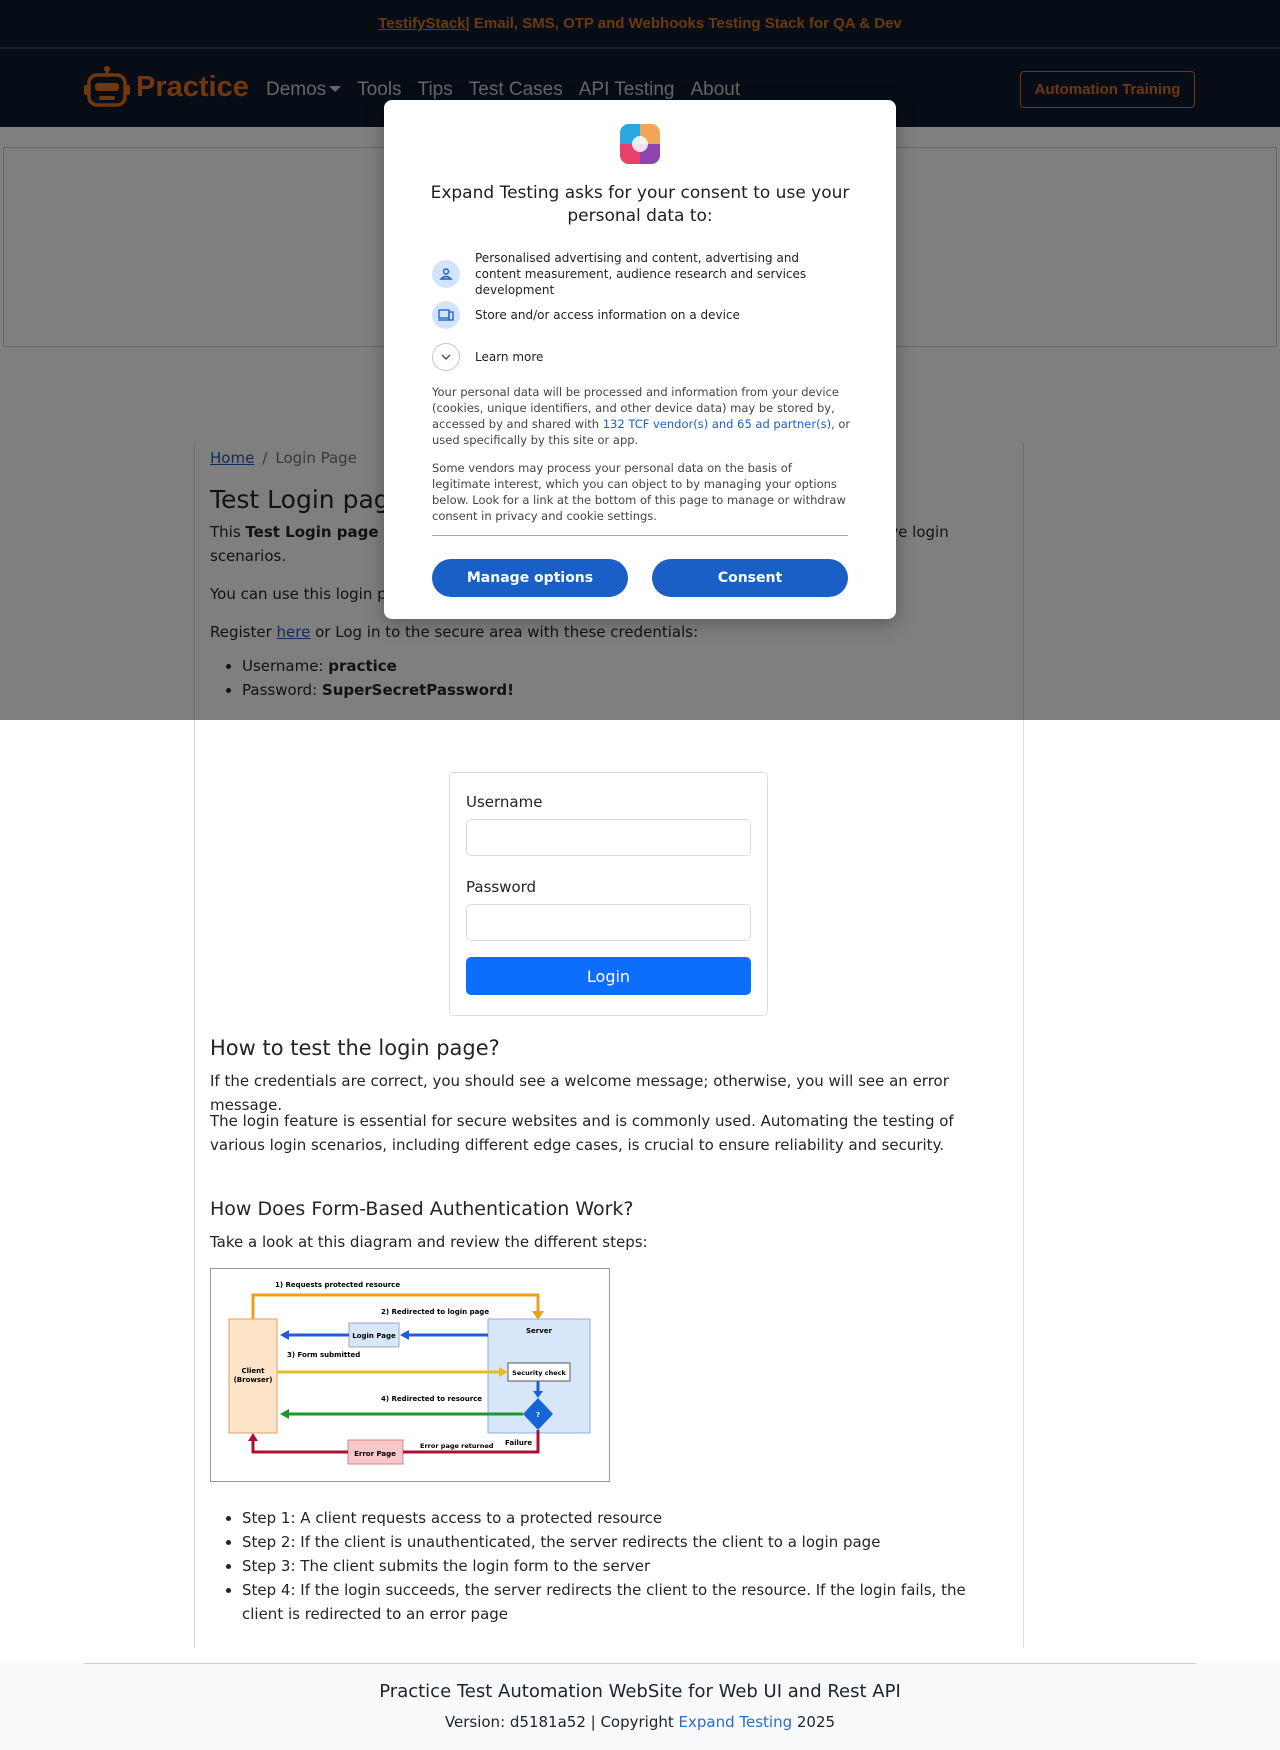 This screenshot has width=1280, height=1750. What do you see at coordinates (608, 922) in the screenshot?
I see `password-input` at bounding box center [608, 922].